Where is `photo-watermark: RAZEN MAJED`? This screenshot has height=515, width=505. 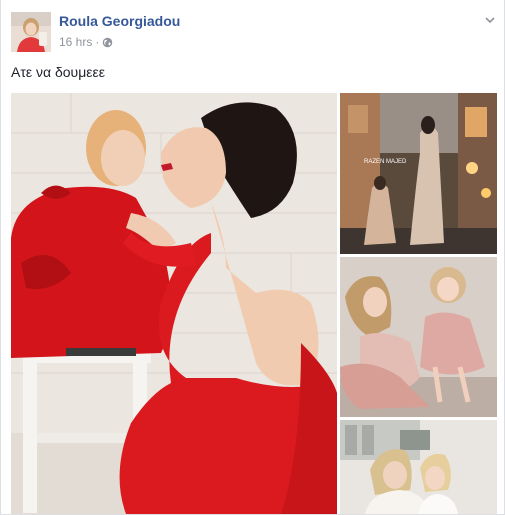 photo-watermark: RAZEN MAJED is located at coordinates (385, 162).